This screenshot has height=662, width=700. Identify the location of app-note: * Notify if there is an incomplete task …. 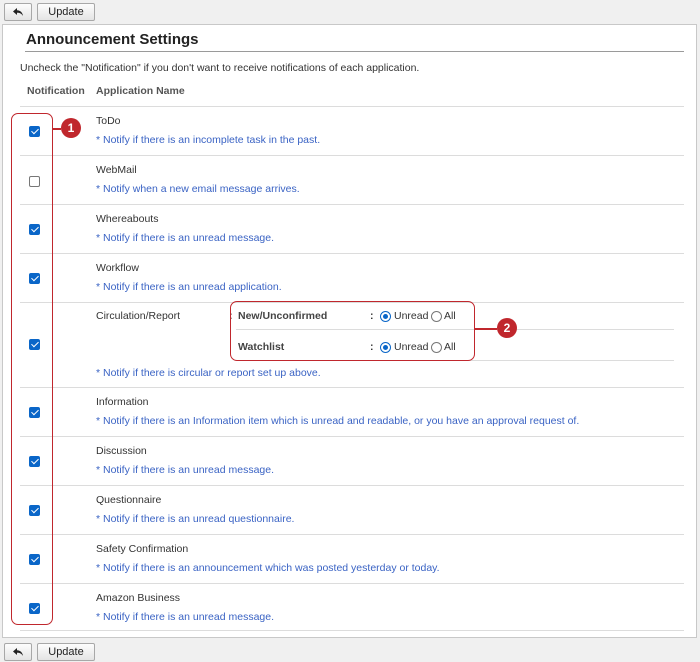
(208, 140).